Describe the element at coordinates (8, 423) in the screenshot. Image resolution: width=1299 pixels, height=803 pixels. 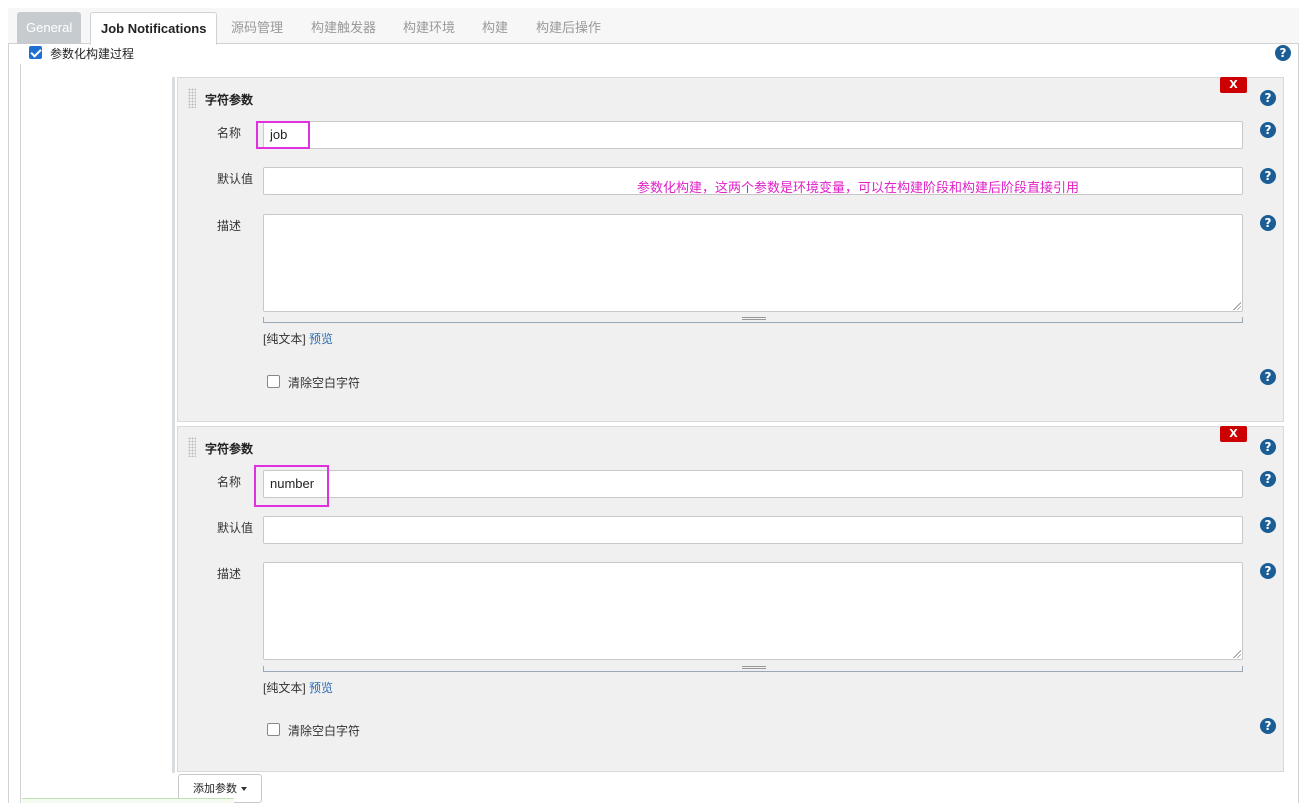
I see `frame-border-left` at that location.